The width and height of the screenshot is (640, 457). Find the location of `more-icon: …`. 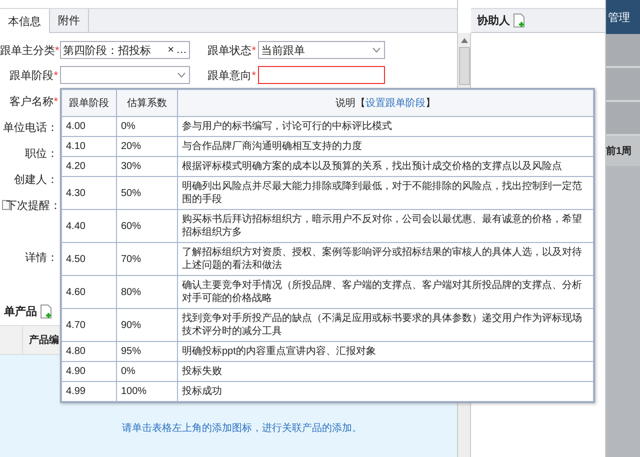

more-icon: … is located at coordinates (181, 50).